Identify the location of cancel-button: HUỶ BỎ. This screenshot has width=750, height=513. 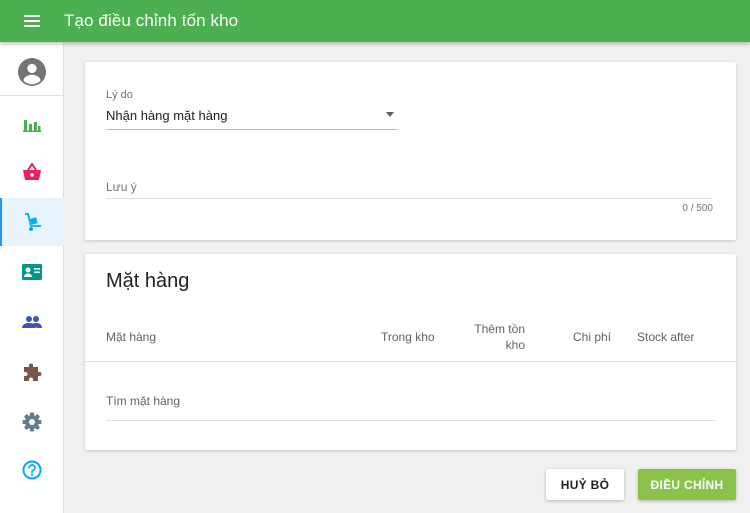
(585, 484).